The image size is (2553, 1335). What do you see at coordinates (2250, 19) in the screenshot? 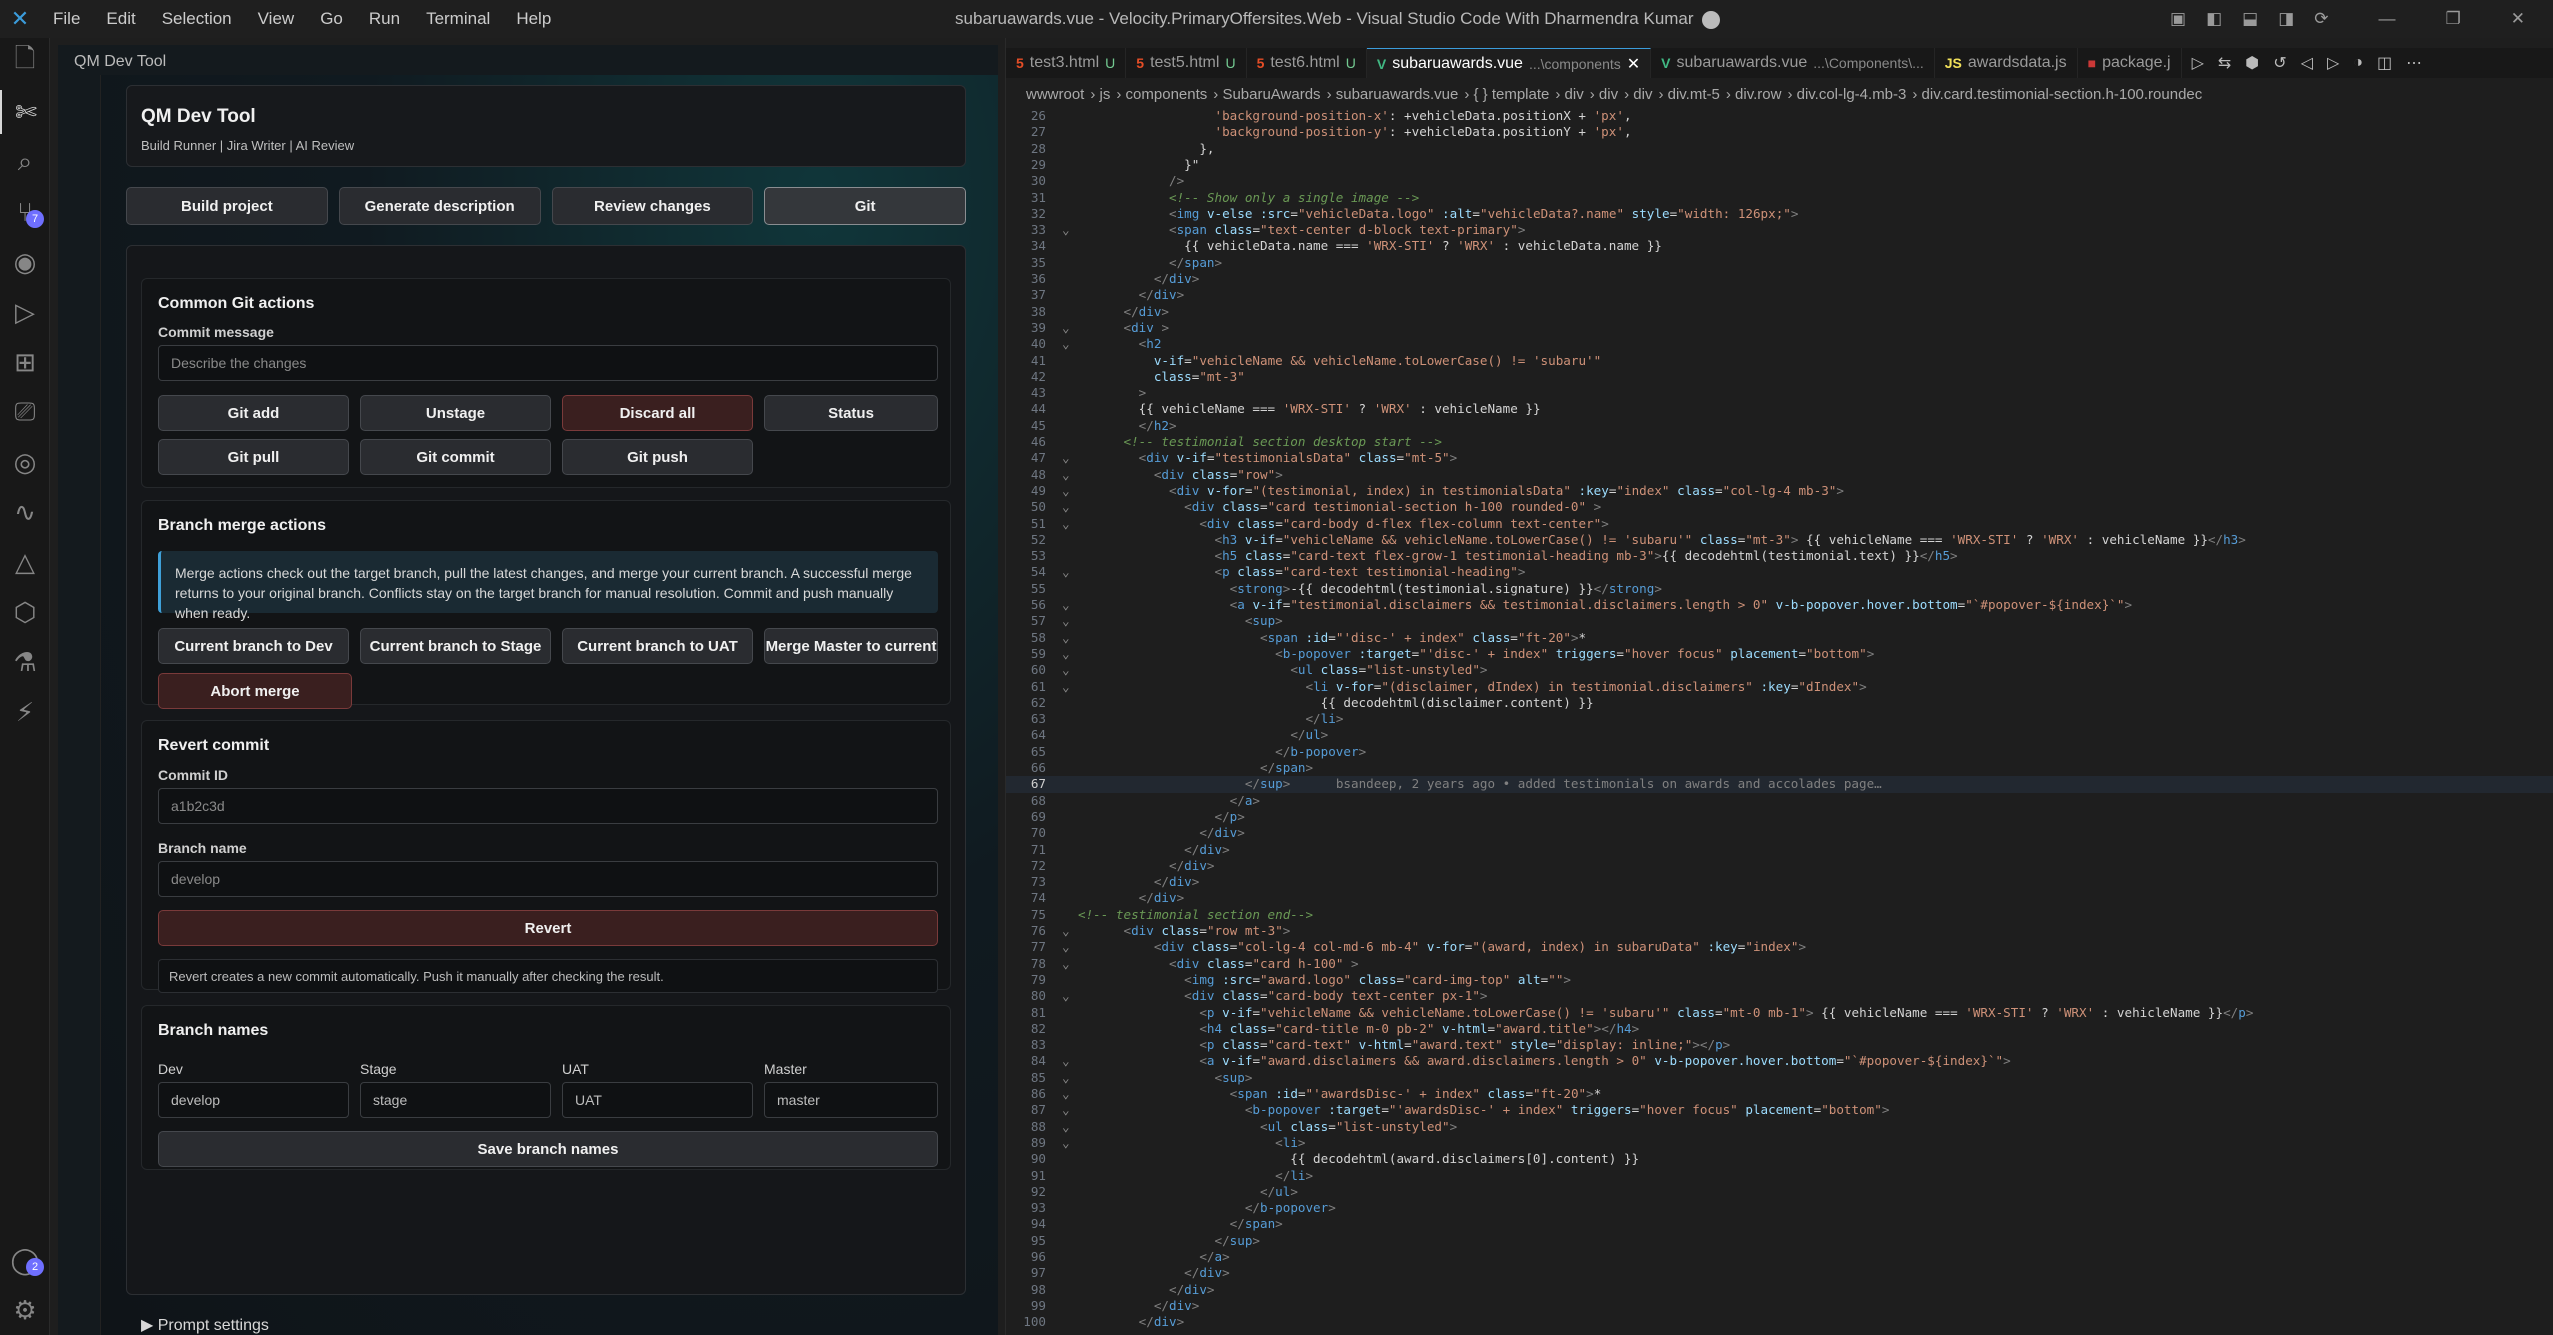
I see `toggle-panel-icon: ⬓` at bounding box center [2250, 19].